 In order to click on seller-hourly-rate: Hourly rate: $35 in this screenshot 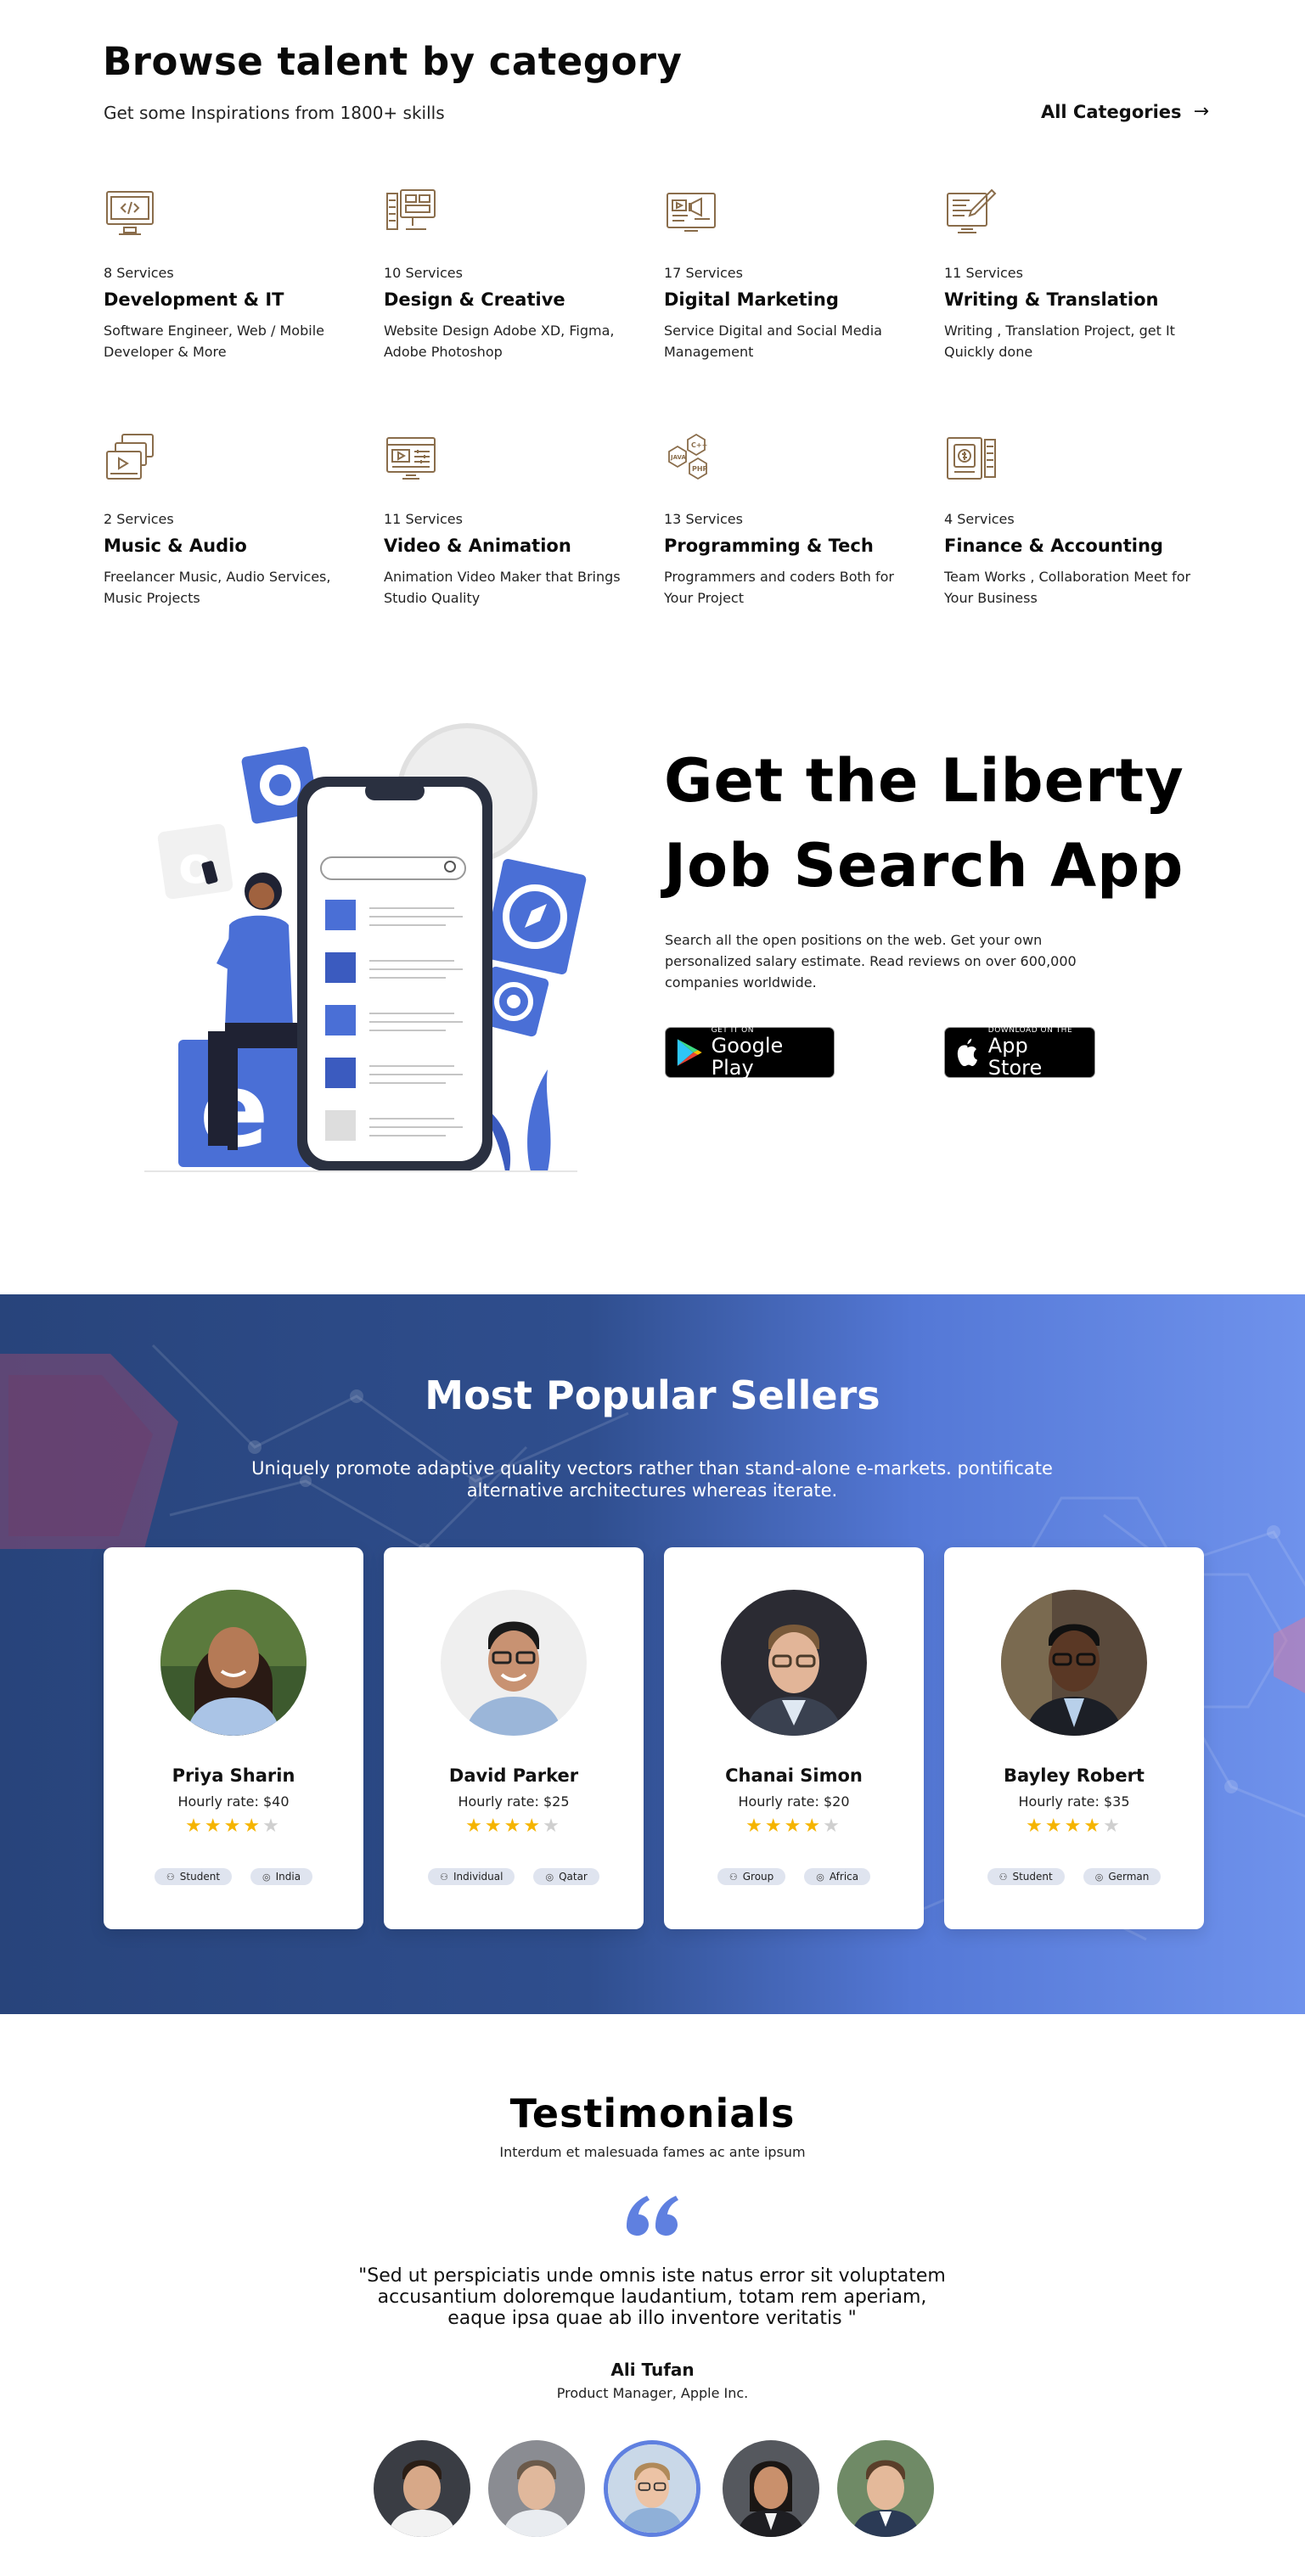, I will do `click(1074, 1801)`.